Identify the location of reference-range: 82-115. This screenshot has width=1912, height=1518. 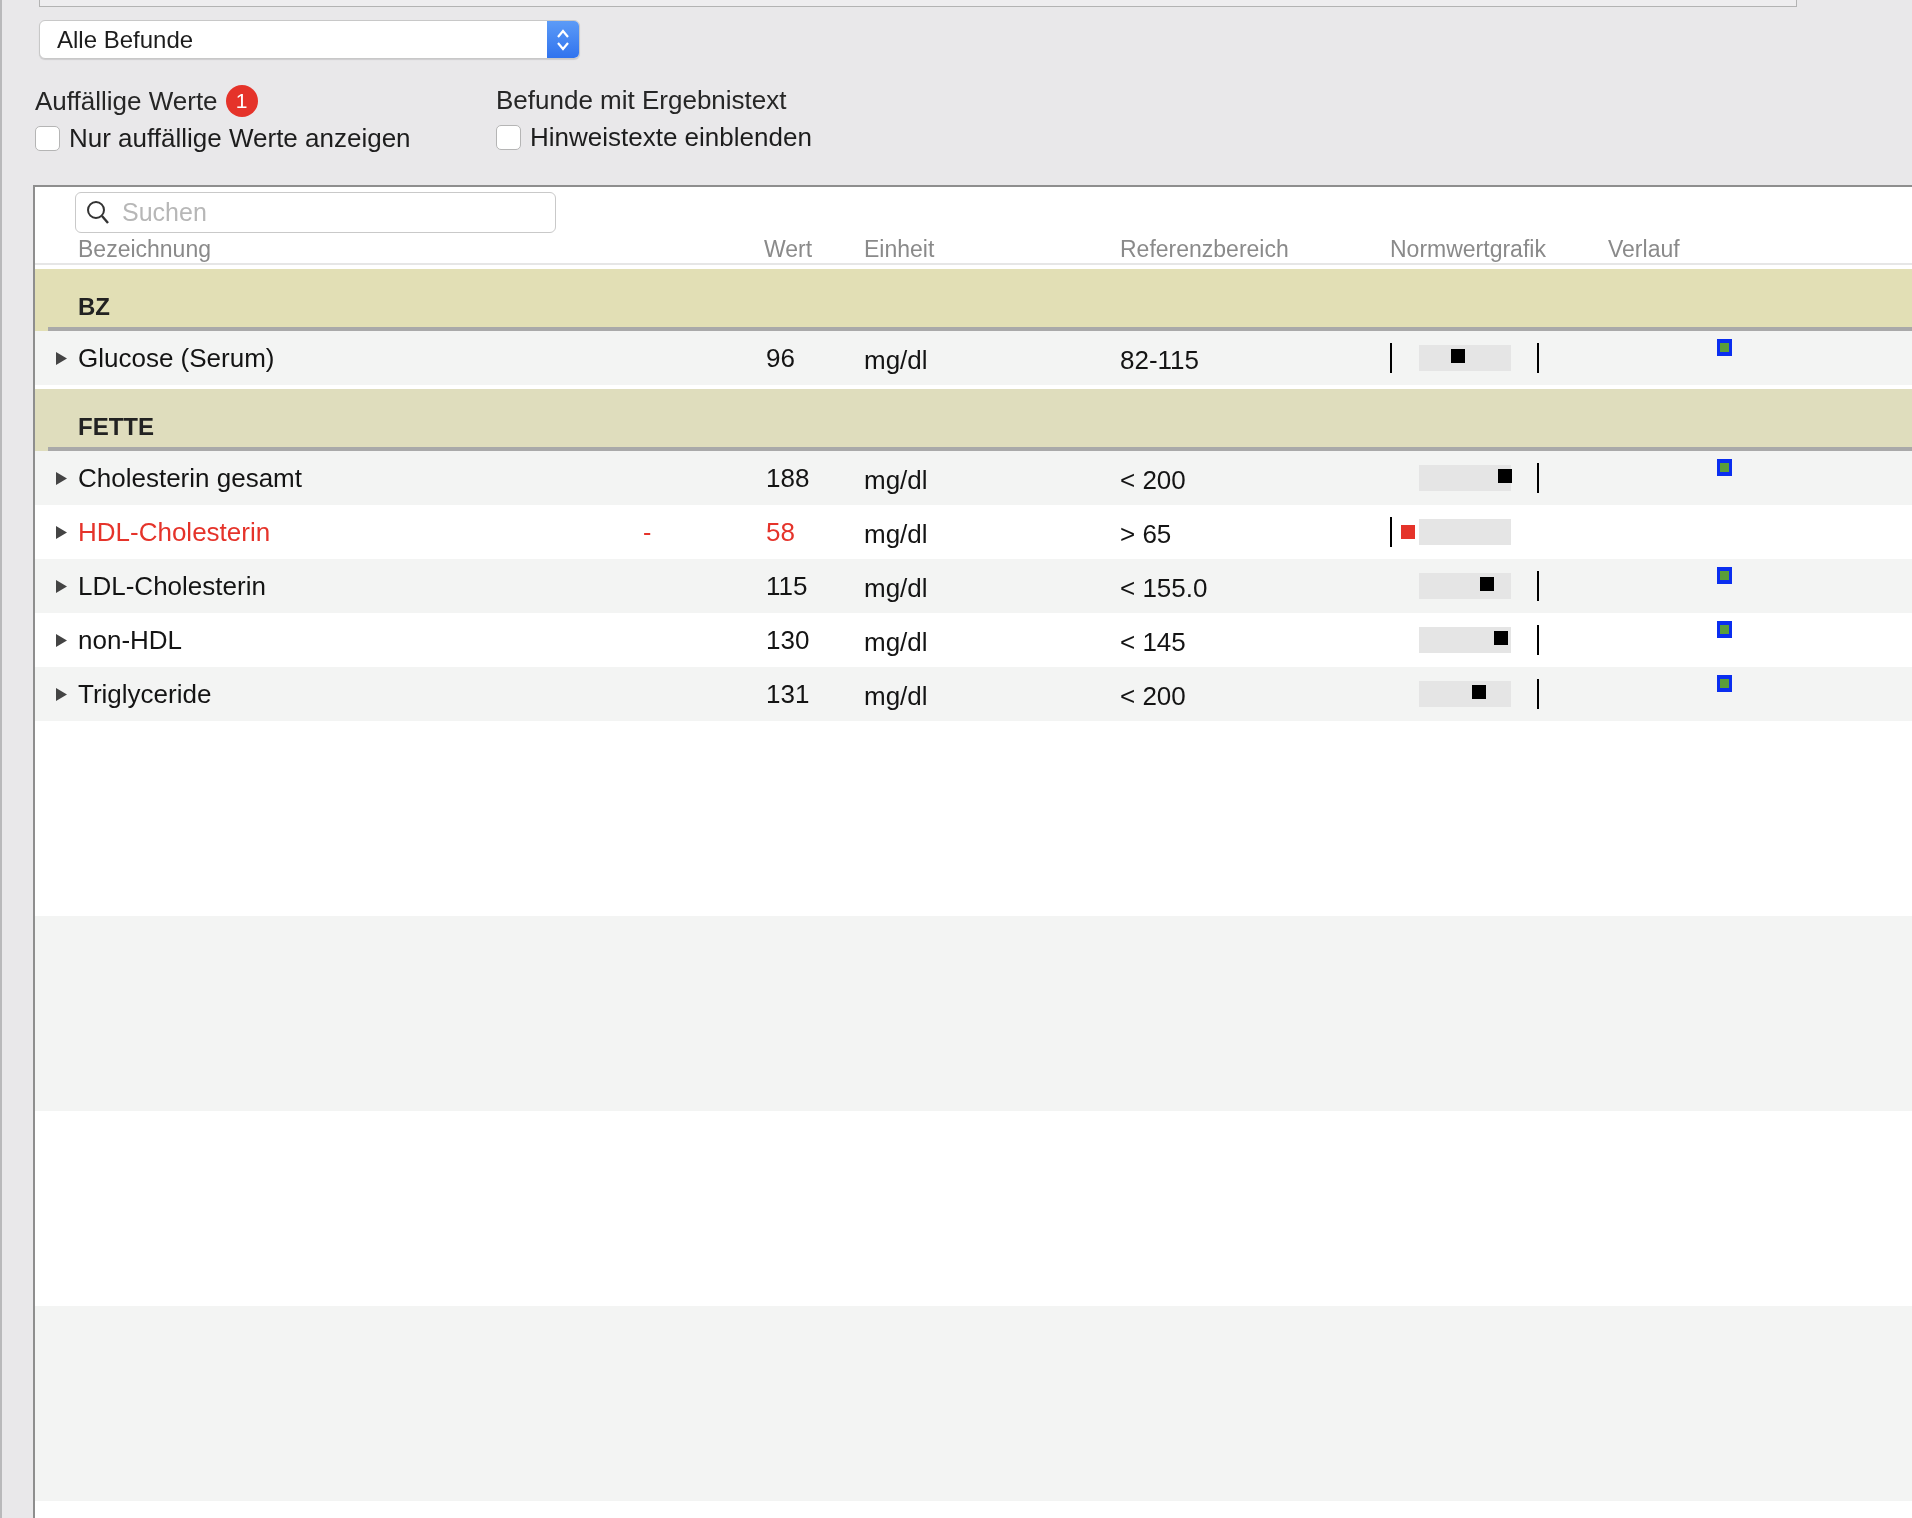
(1160, 359).